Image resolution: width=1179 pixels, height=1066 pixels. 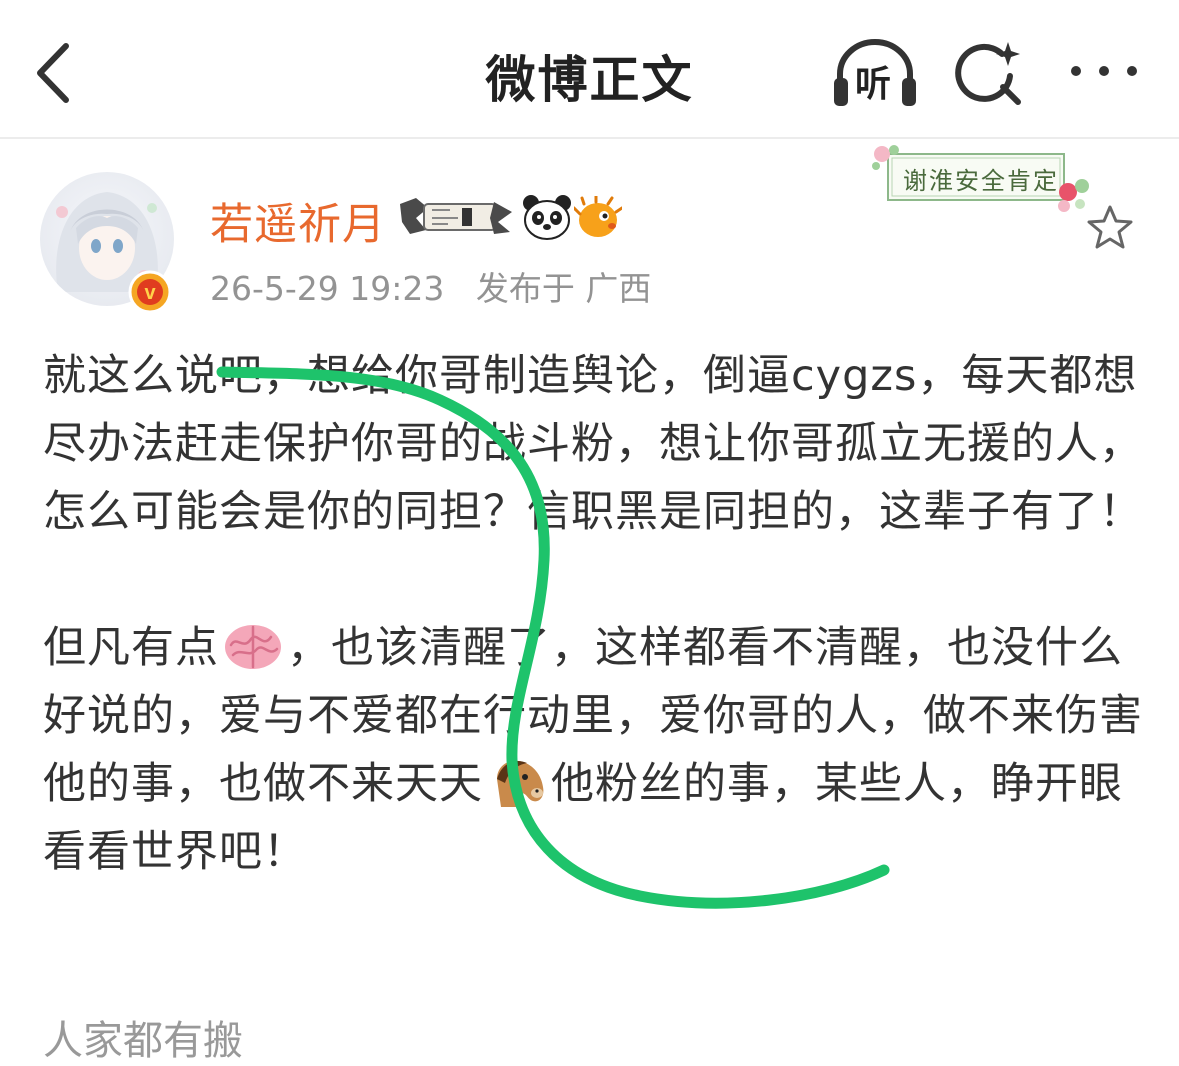 I want to click on horse-emoji-icon, so click(x=517, y=783).